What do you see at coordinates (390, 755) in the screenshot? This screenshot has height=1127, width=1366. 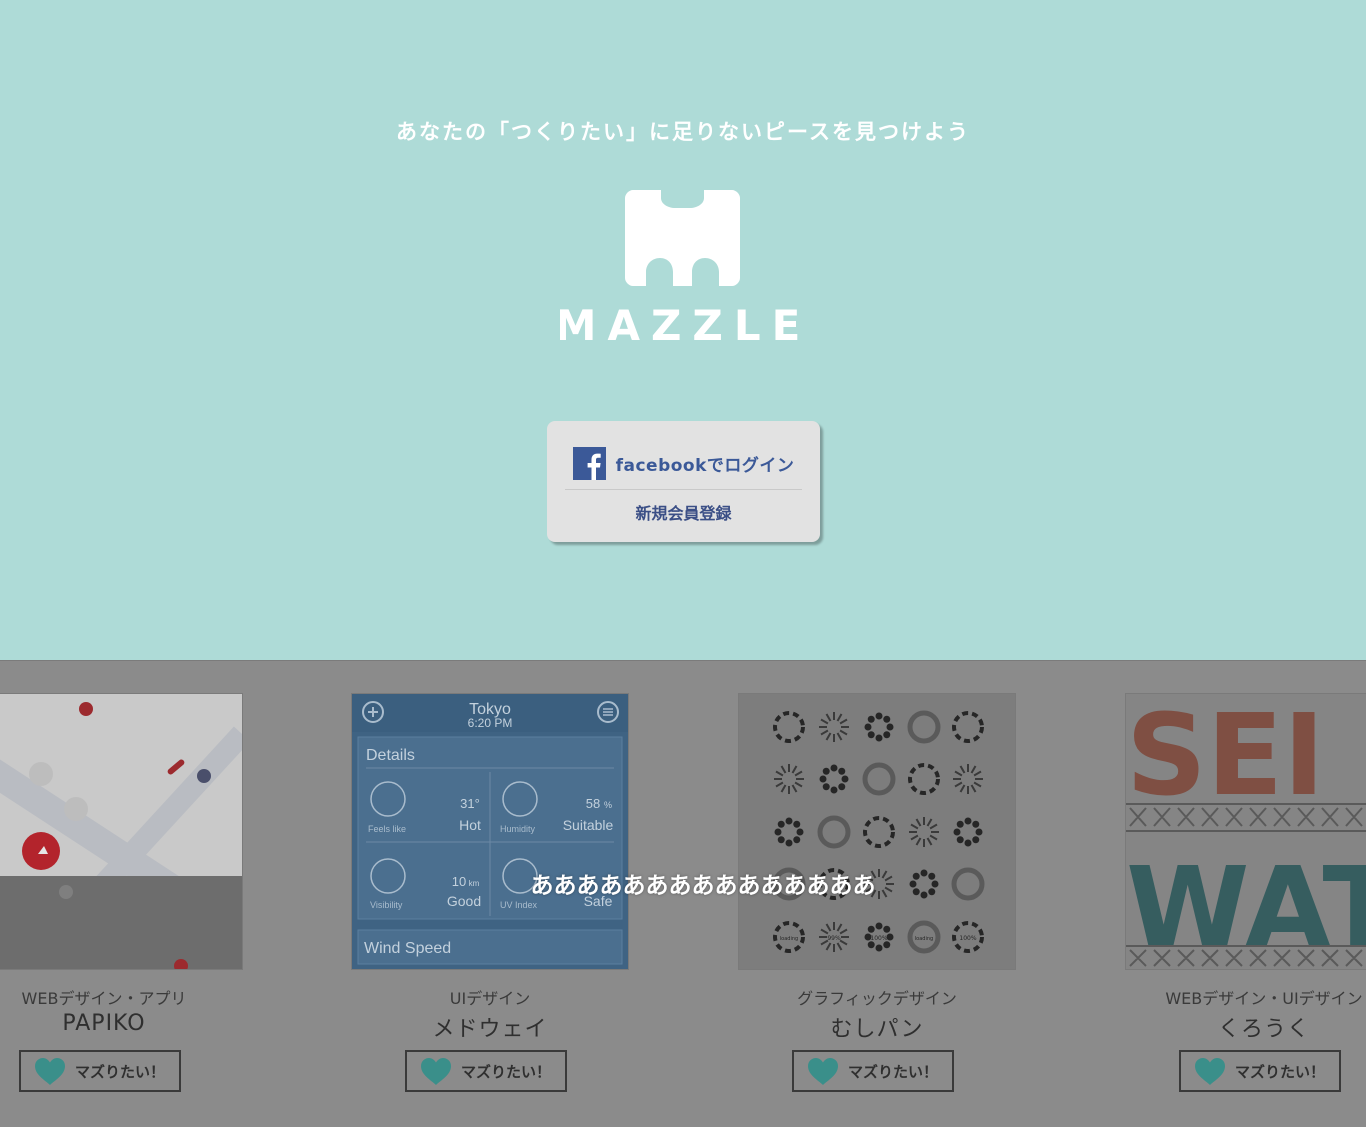 I see `svg-text: Details` at bounding box center [390, 755].